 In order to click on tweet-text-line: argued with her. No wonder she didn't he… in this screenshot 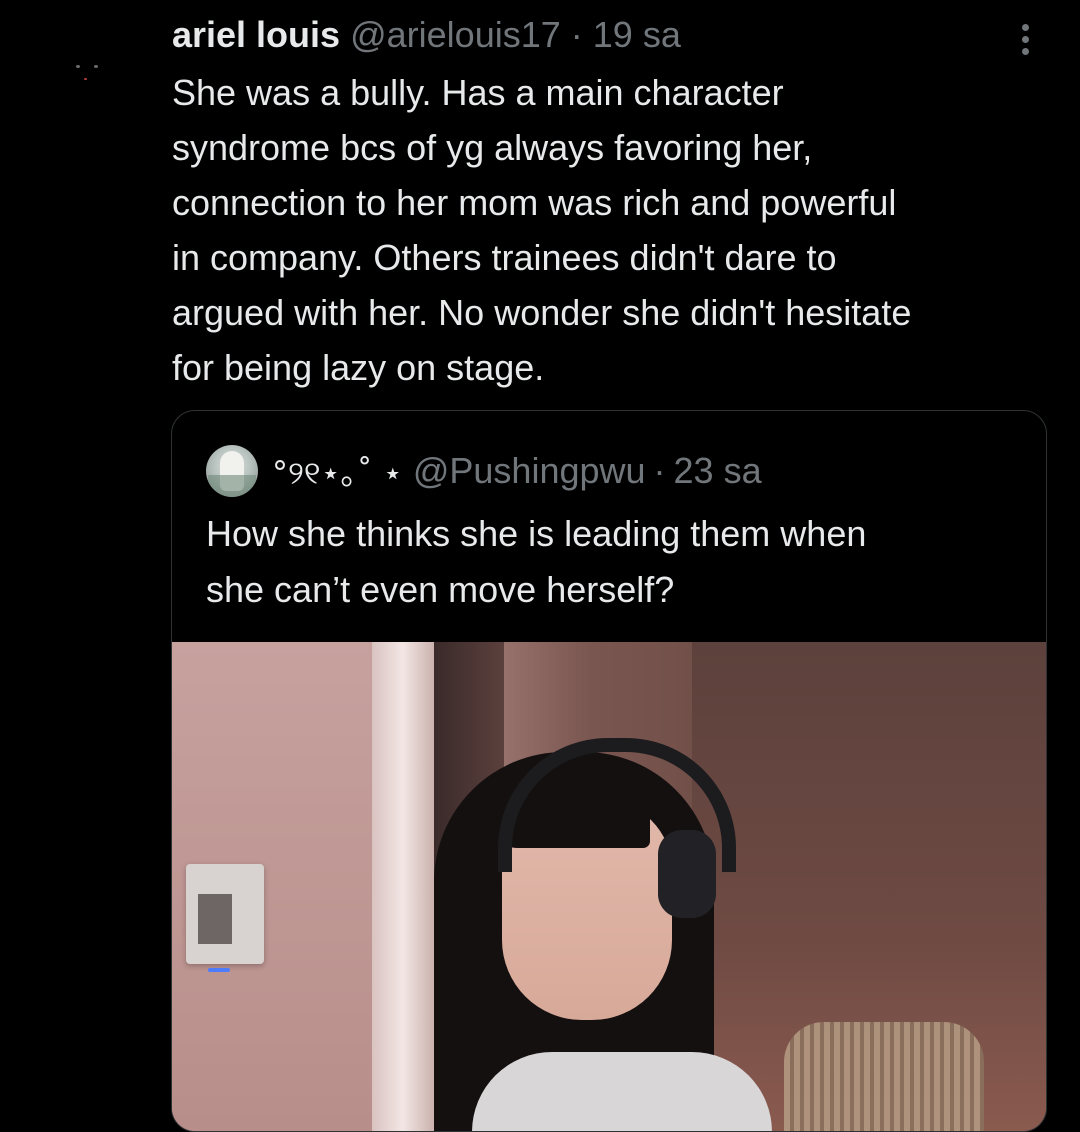, I will do `click(542, 312)`.